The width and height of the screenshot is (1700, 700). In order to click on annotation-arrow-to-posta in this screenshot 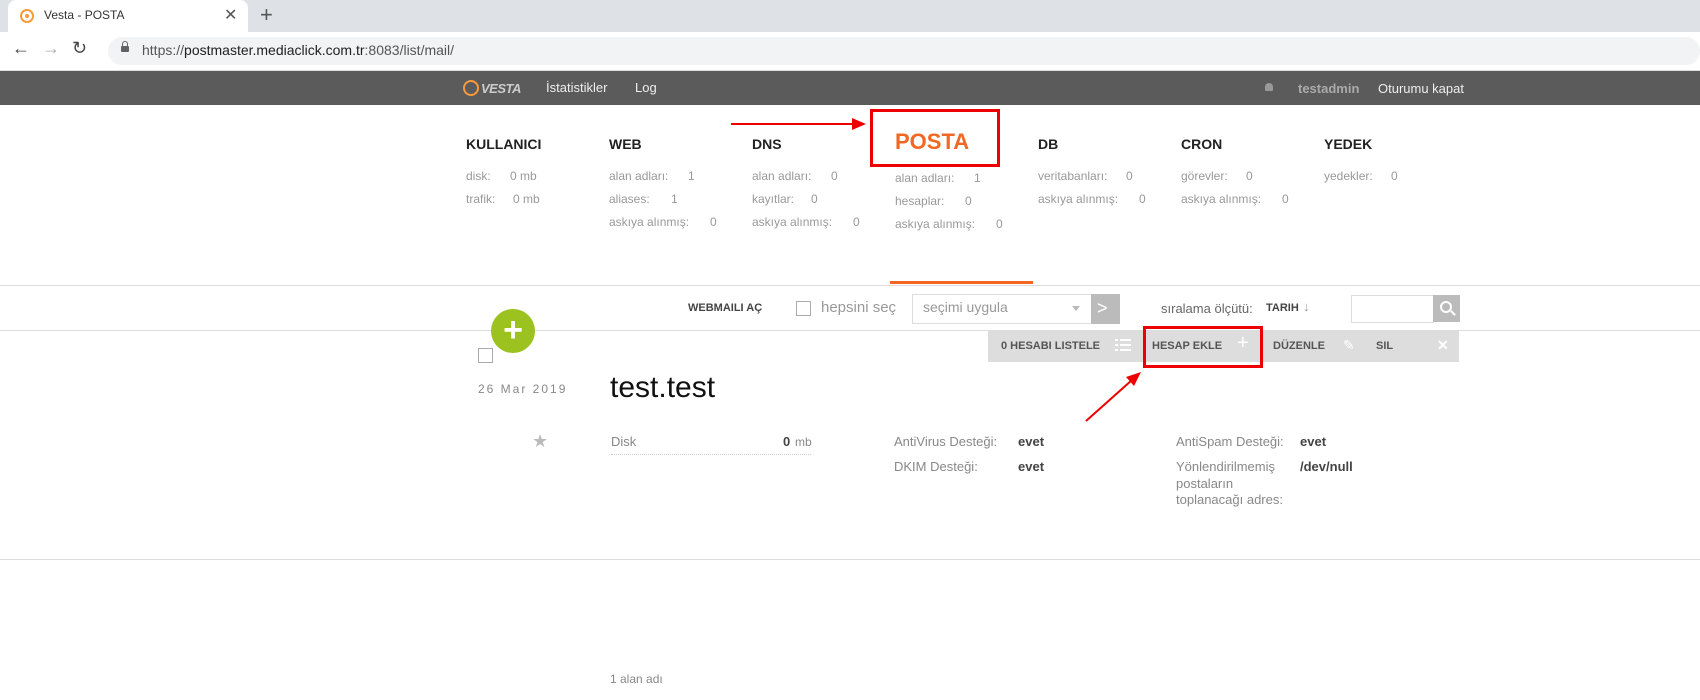, I will do `click(798, 124)`.